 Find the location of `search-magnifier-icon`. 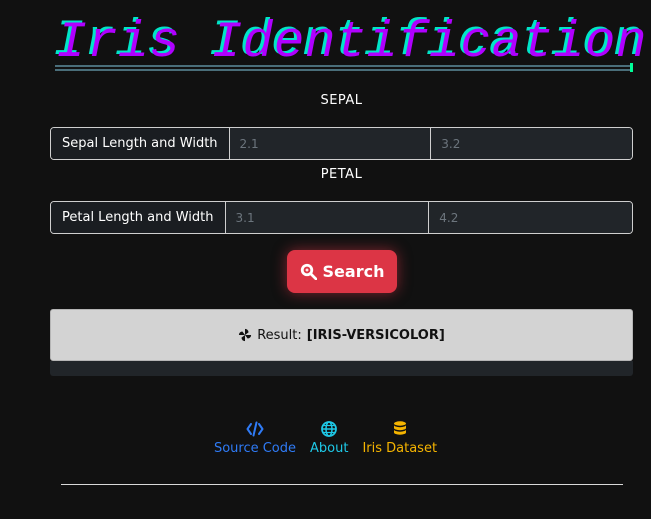

search-magnifier-icon is located at coordinates (308, 271).